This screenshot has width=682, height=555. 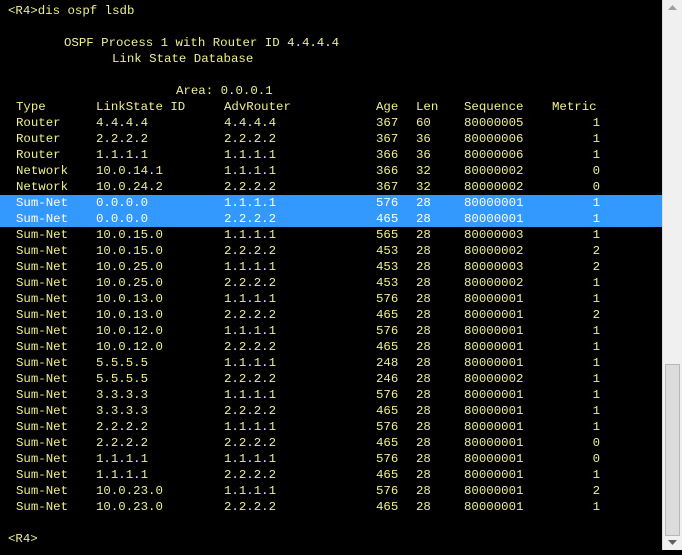 What do you see at coordinates (494, 267) in the screenshot?
I see `cell-sequence: 80000003` at bounding box center [494, 267].